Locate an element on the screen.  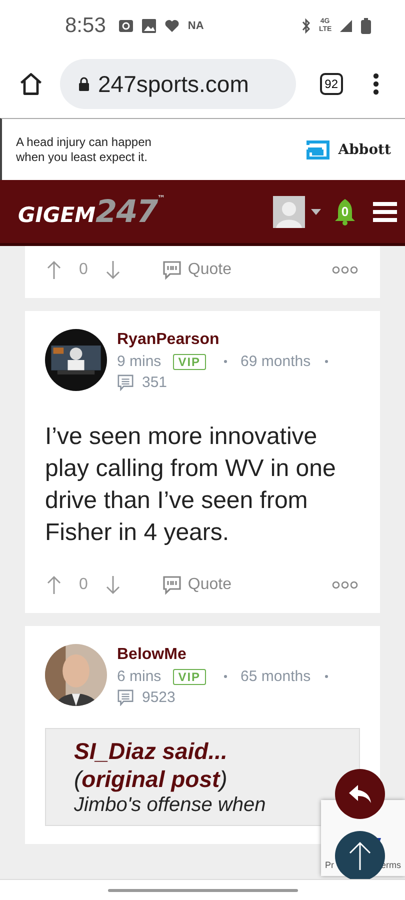
url-text: 247sports.com is located at coordinates (173, 84).